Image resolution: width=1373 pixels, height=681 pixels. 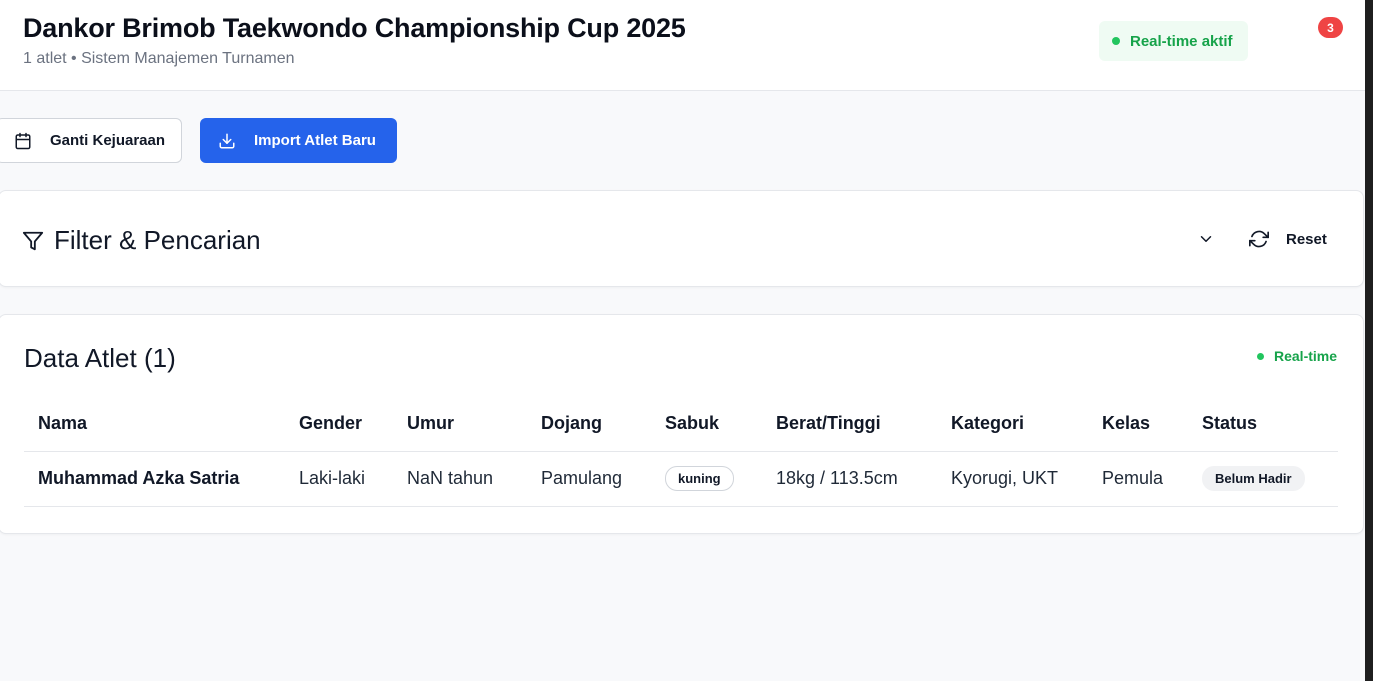 I want to click on athlete-weight-height: 18kg / 113.5cm, so click(x=849, y=479).